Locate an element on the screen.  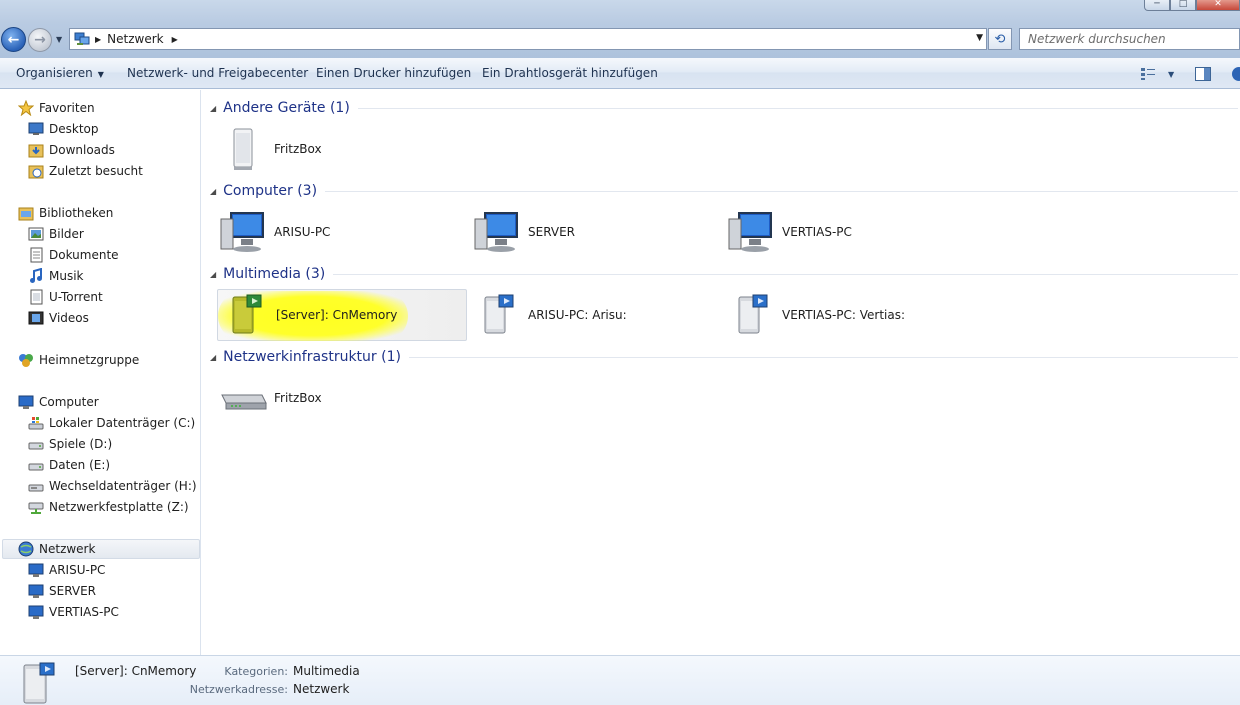
sidebar-item-label: Favoriten is located at coordinates (67, 108).